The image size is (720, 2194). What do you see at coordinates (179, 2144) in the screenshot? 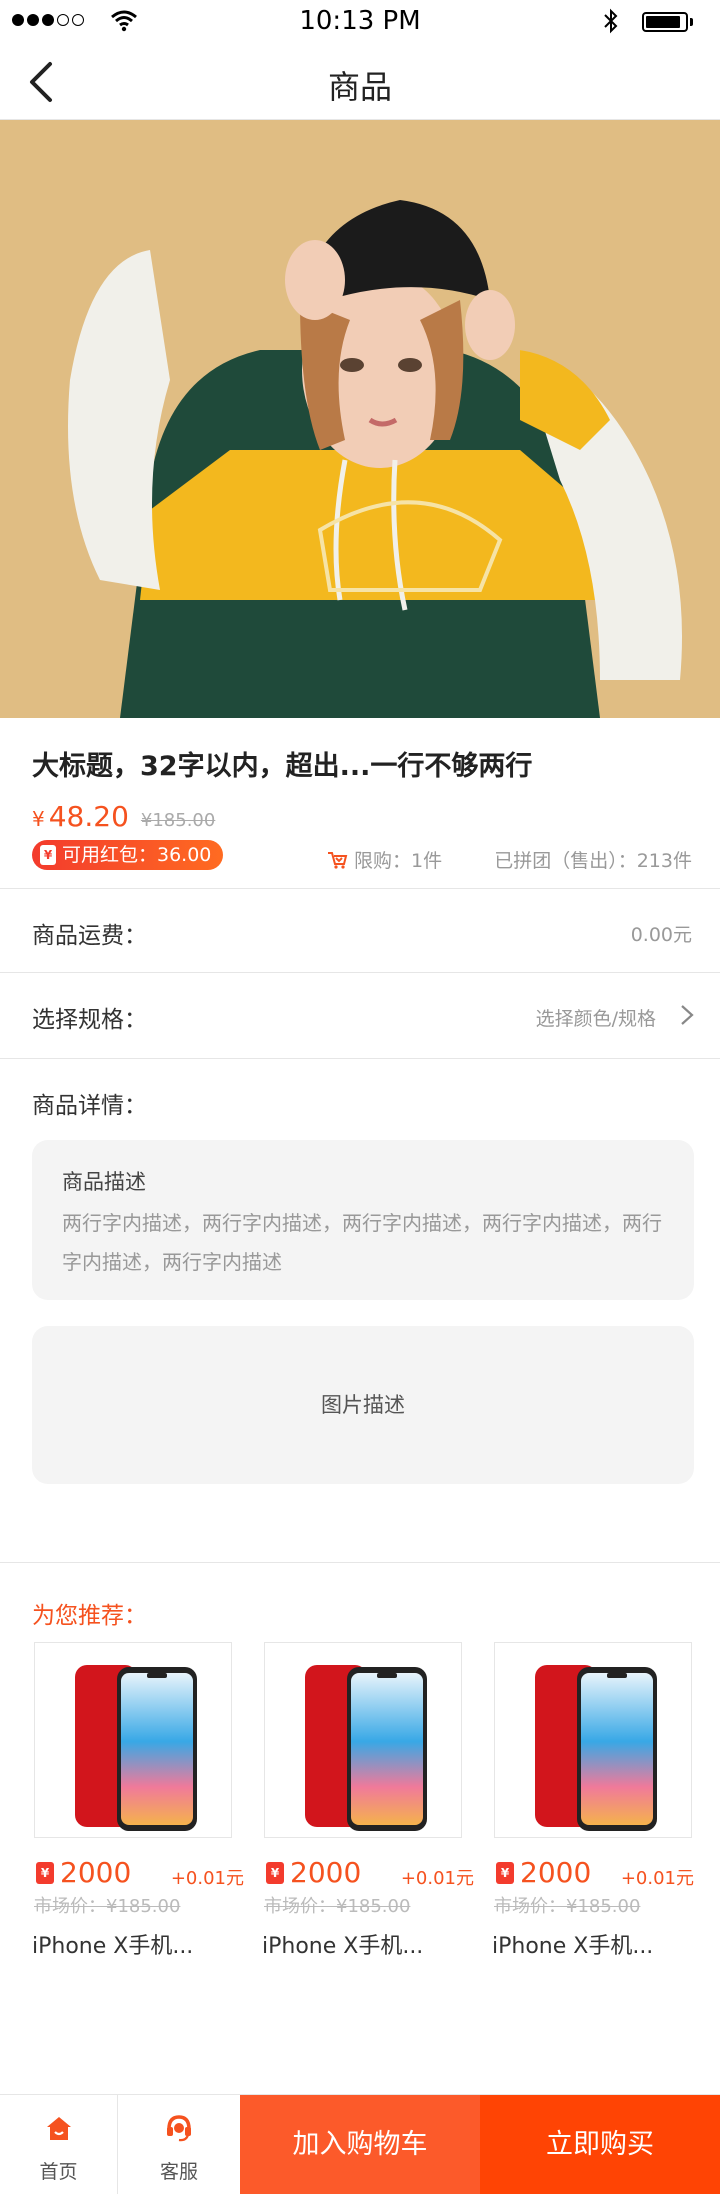
I see `tab-service: 客服` at bounding box center [179, 2144].